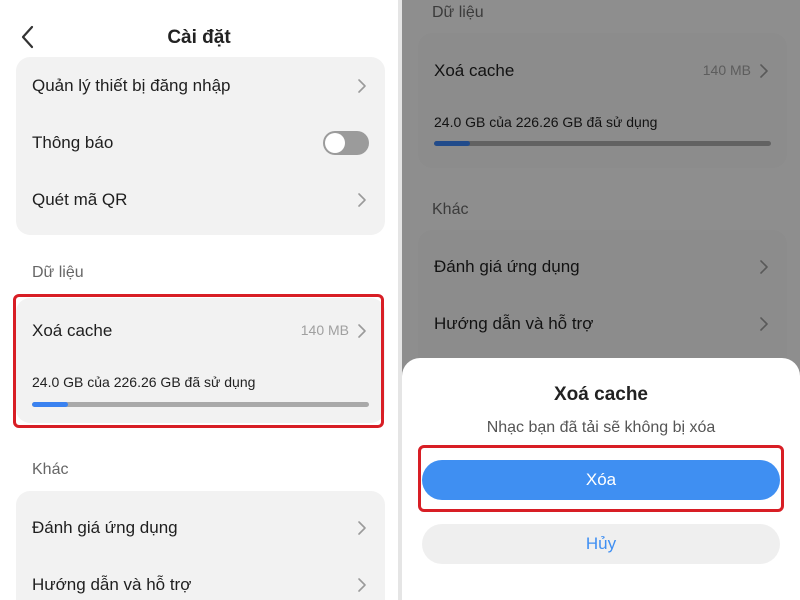  Describe the element at coordinates (601, 394) in the screenshot. I see `dialog-title: Xoá cache` at that location.